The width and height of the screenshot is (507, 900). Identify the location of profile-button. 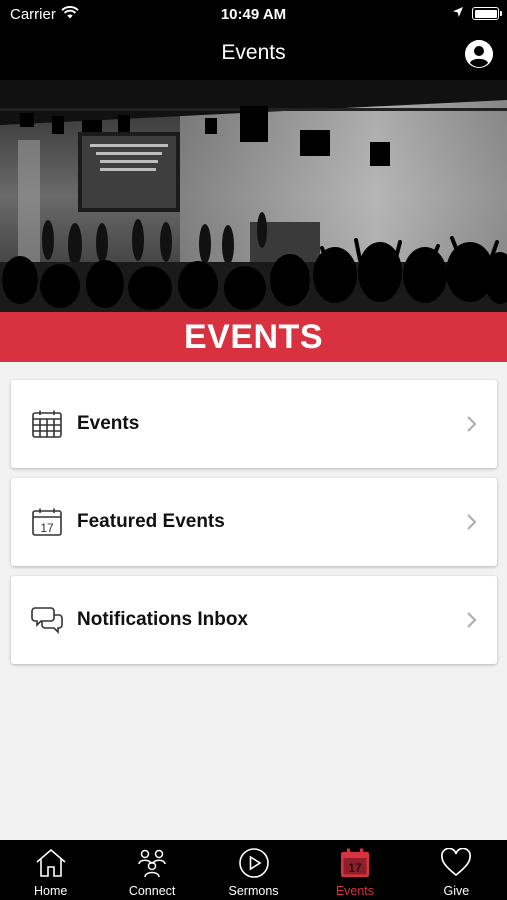
(479, 54).